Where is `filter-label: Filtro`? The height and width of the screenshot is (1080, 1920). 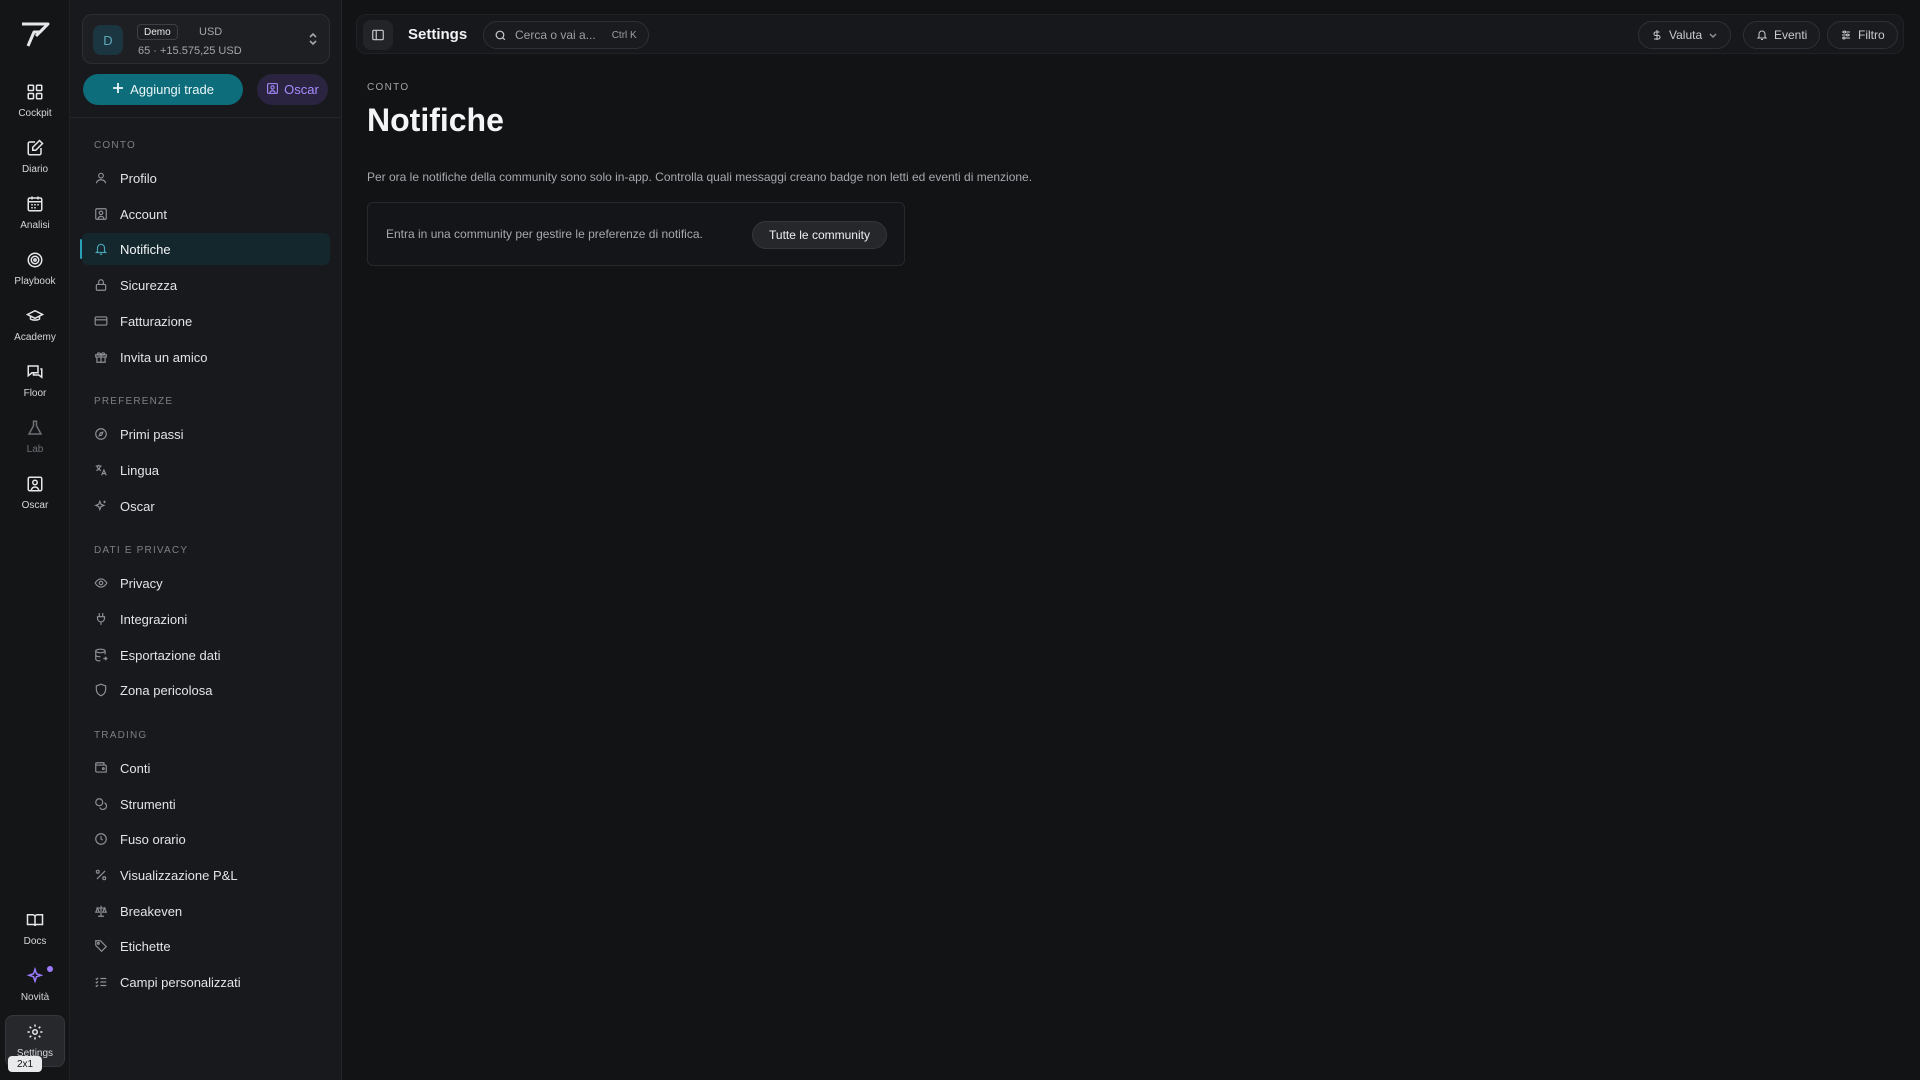
filter-label: Filtro is located at coordinates (1871, 35).